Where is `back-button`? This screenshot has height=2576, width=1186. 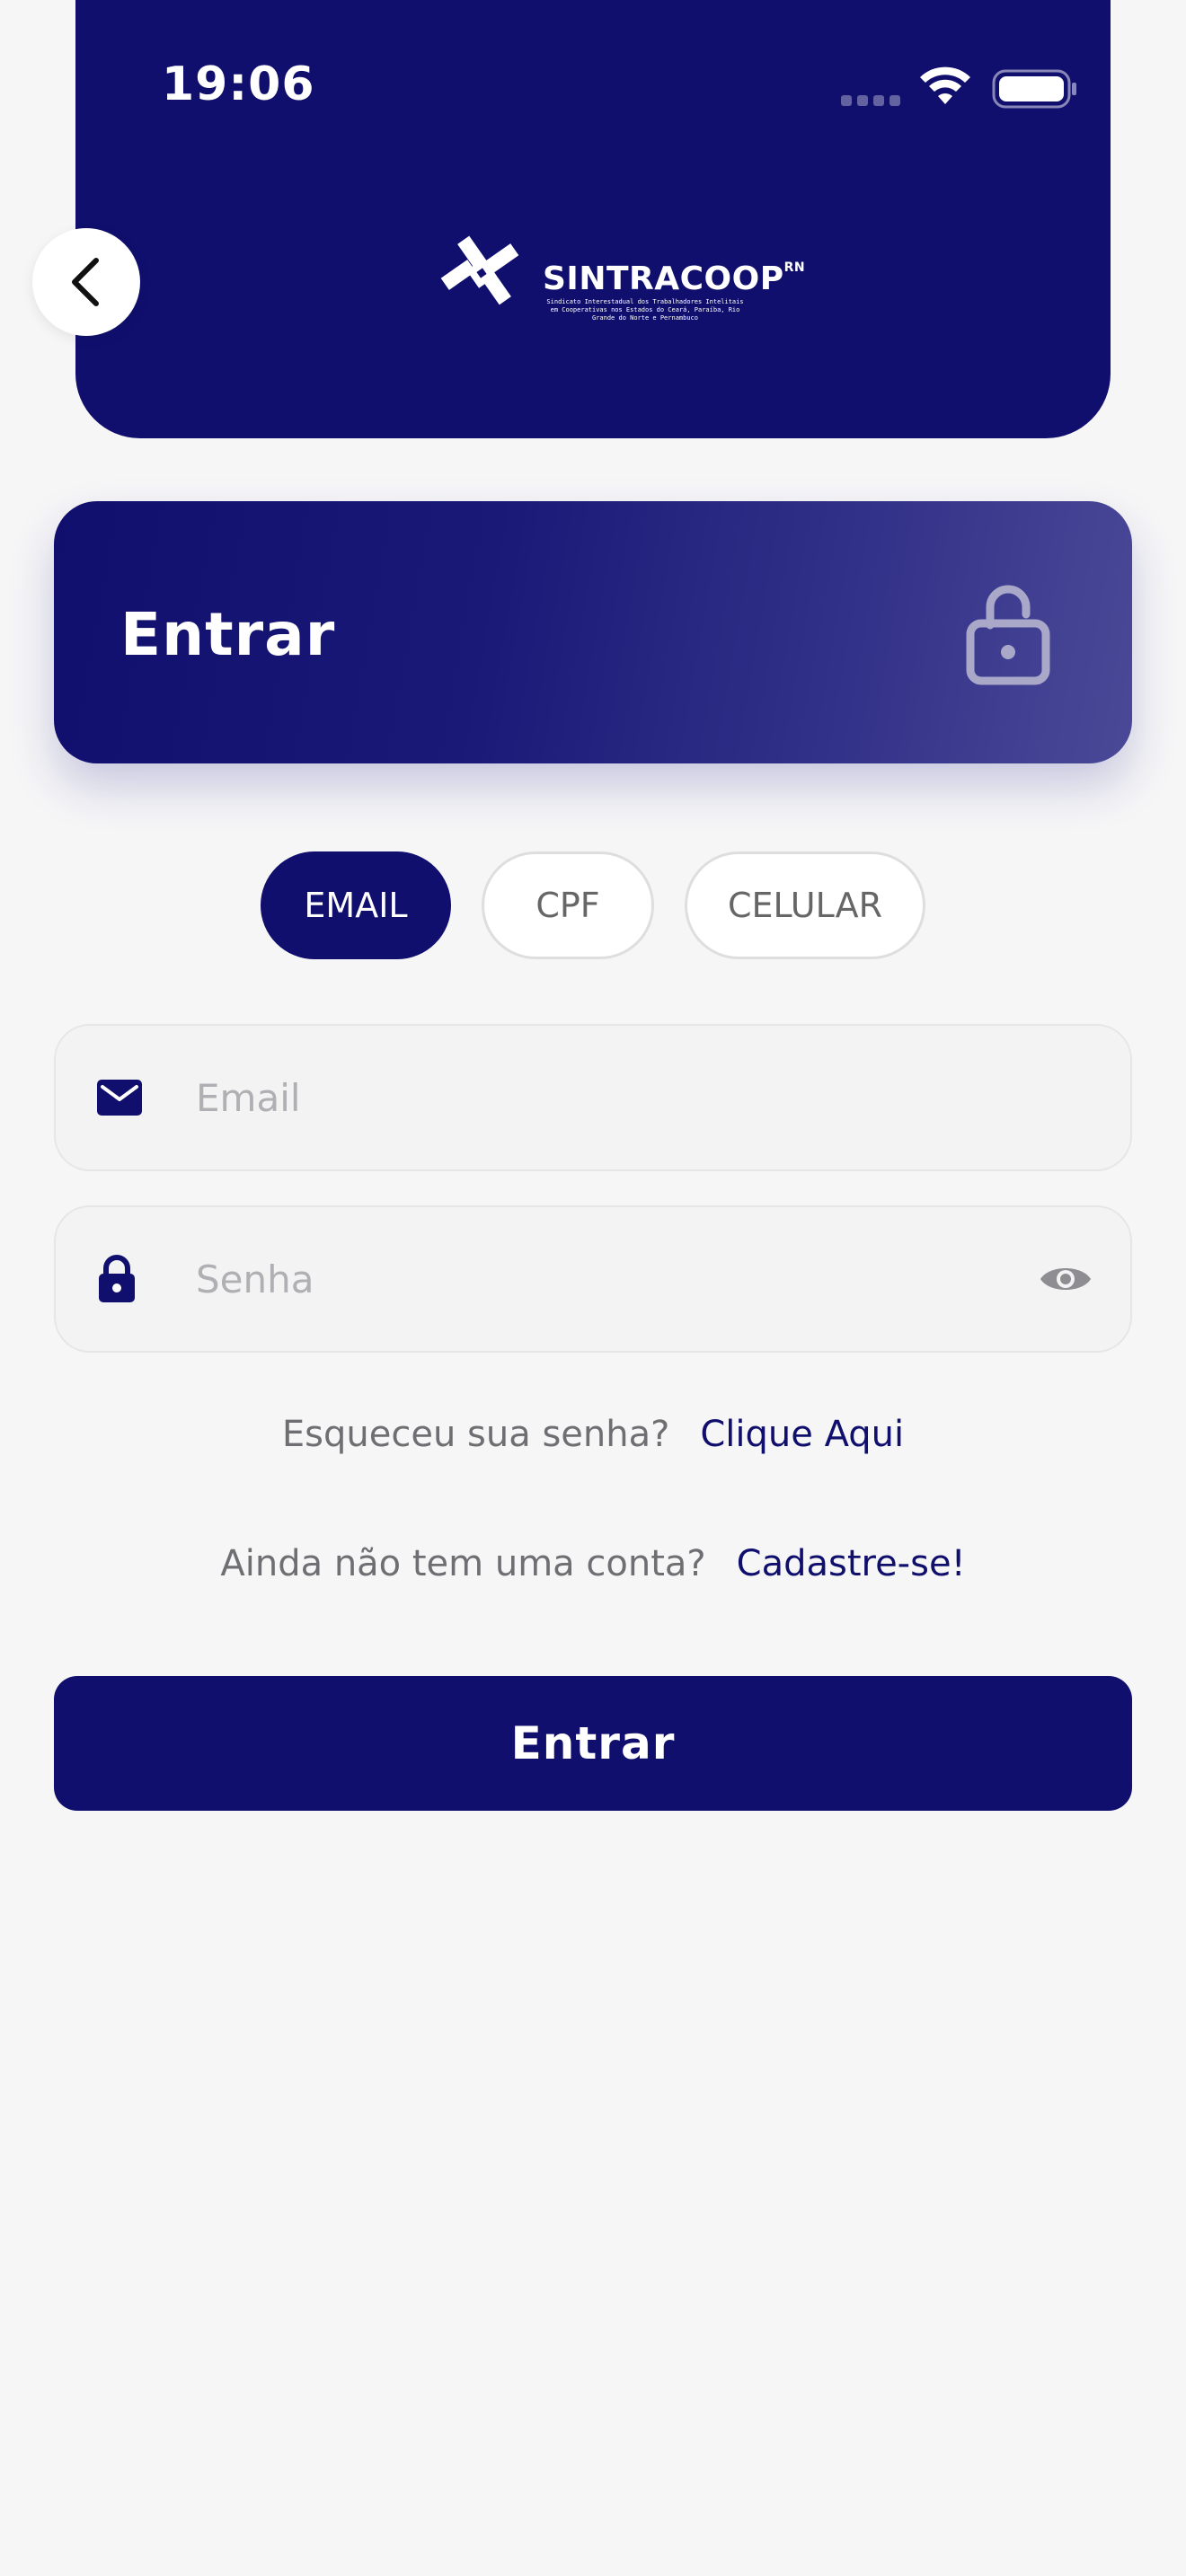
back-button is located at coordinates (86, 282).